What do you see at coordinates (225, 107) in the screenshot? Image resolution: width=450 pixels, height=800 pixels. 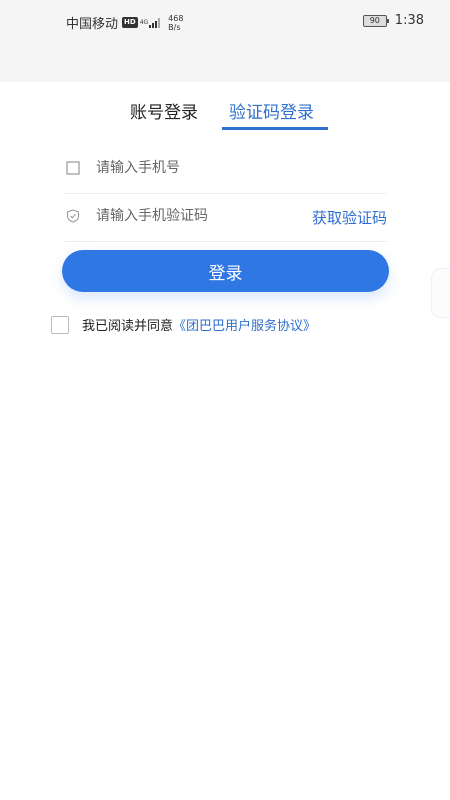 I see `login-tabs: 账号登录 验证码登录` at bounding box center [225, 107].